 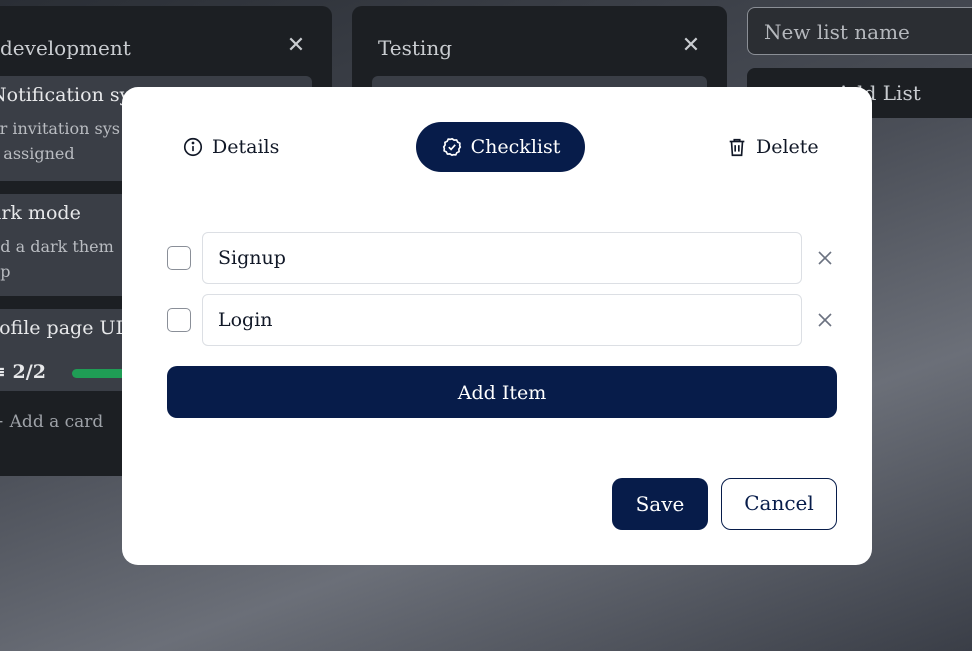 I want to click on add-item-button: Add Item, so click(x=502, y=392).